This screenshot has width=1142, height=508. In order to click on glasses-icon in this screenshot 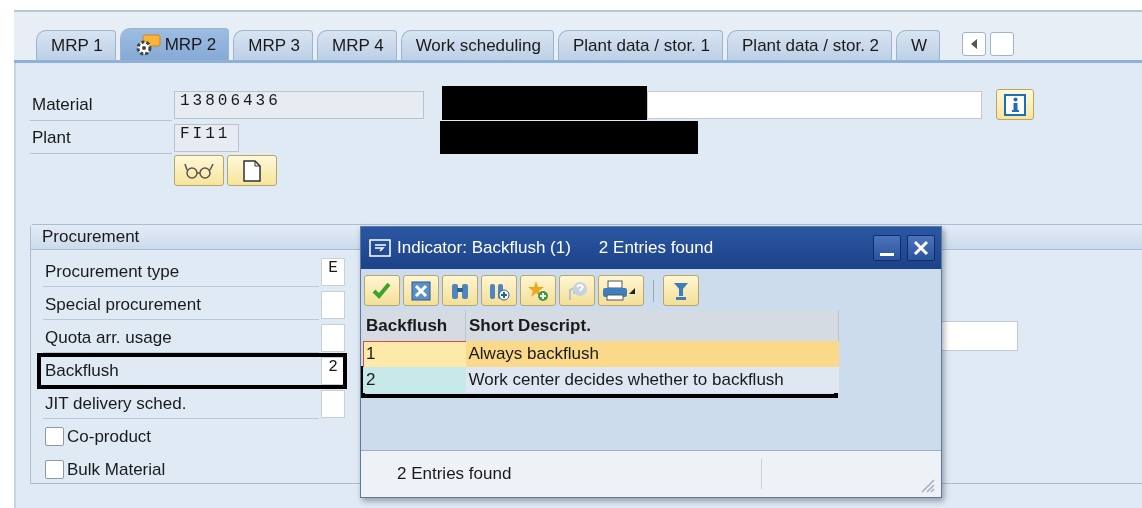, I will do `click(199, 170)`.